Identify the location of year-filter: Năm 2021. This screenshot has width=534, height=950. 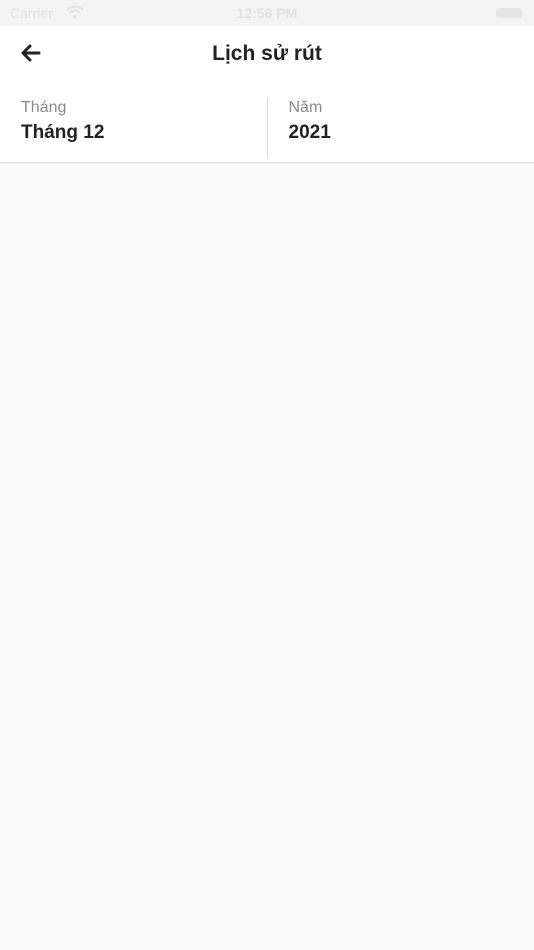
(401, 127).